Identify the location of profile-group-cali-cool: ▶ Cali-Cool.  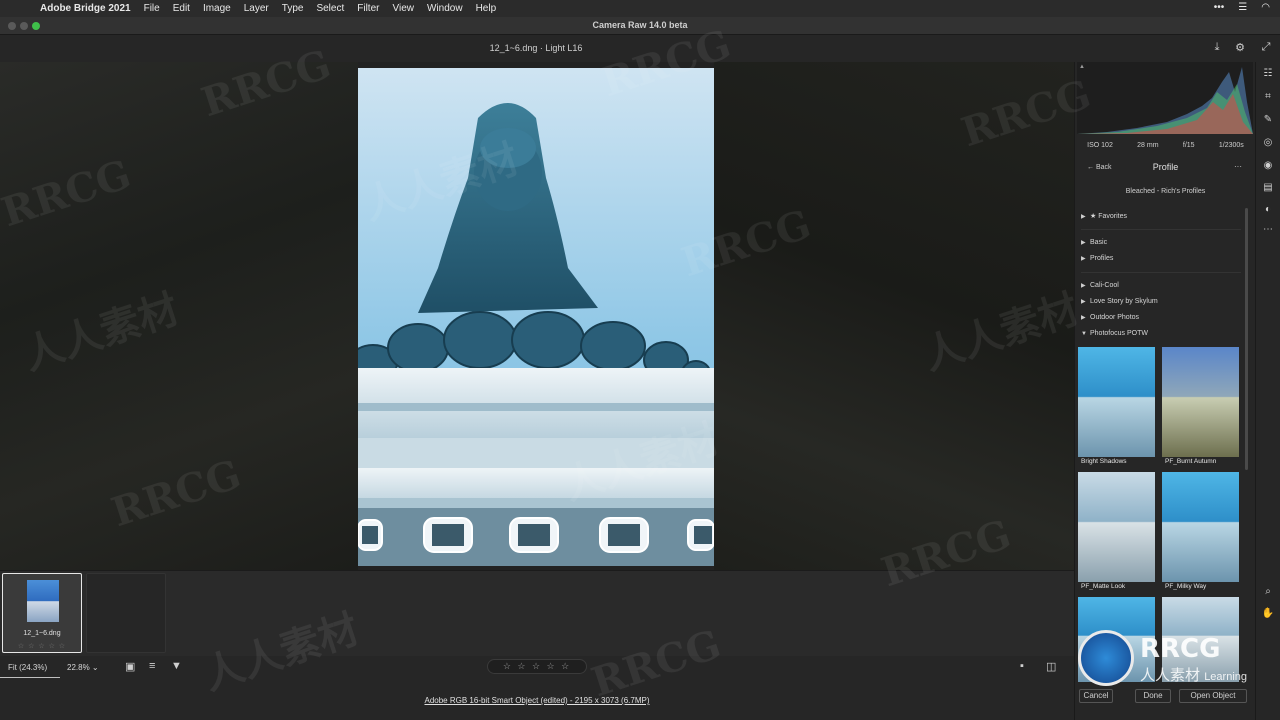
(1100, 285).